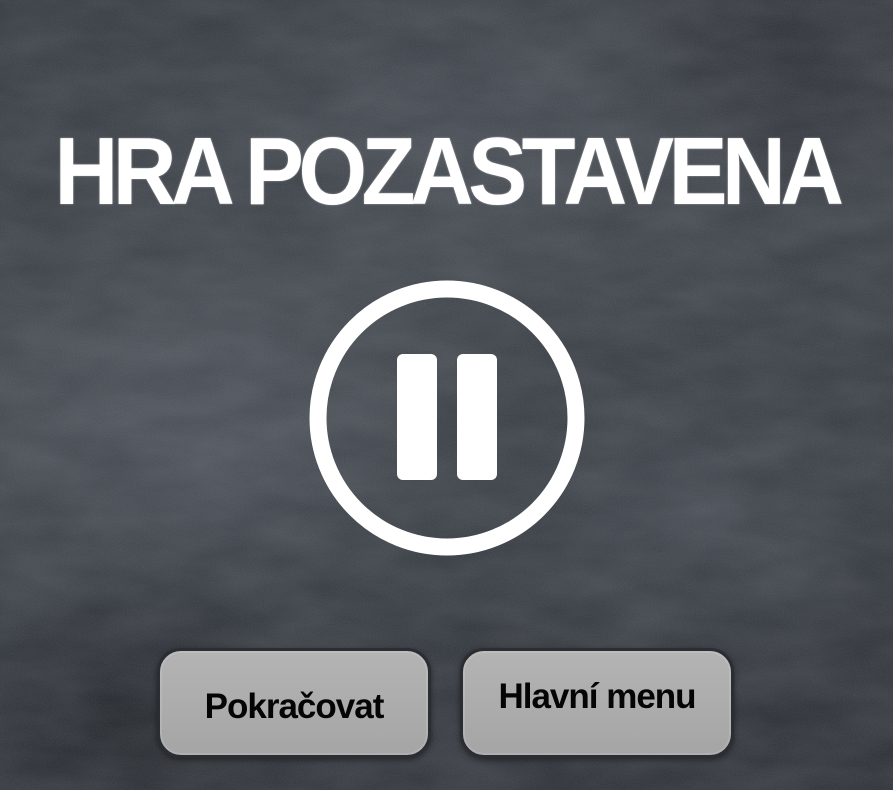  Describe the element at coordinates (449, 171) in the screenshot. I see `pause-title: HRA POZASTAVENA` at that location.